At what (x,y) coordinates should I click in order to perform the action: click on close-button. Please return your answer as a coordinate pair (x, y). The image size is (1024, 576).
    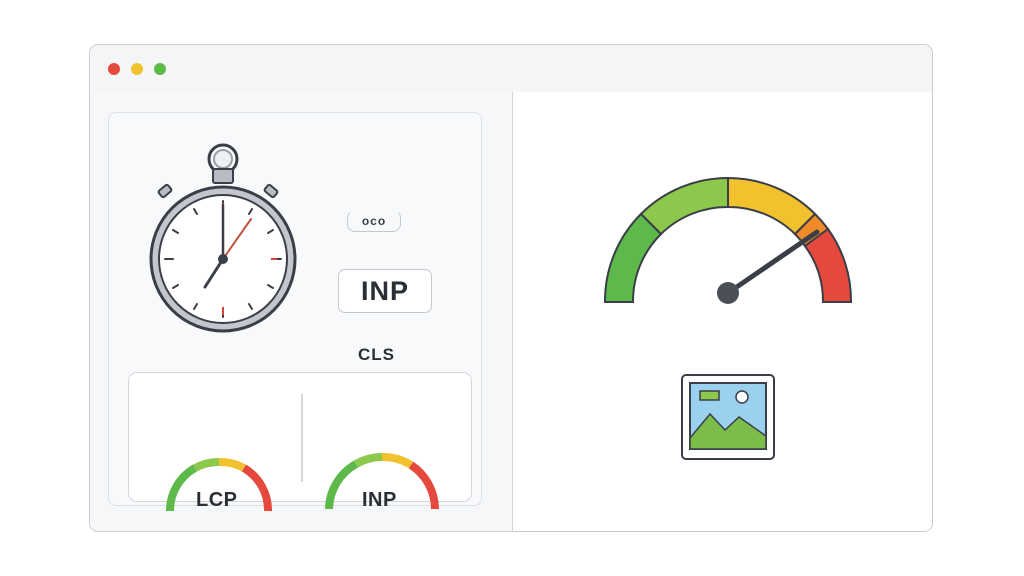
    Looking at the image, I should click on (114, 69).